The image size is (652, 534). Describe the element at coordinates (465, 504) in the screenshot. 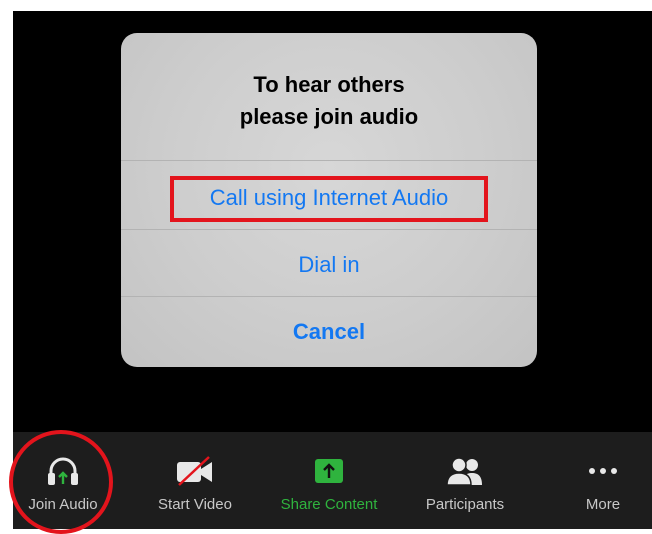

I see `participants-label: Participants` at that location.